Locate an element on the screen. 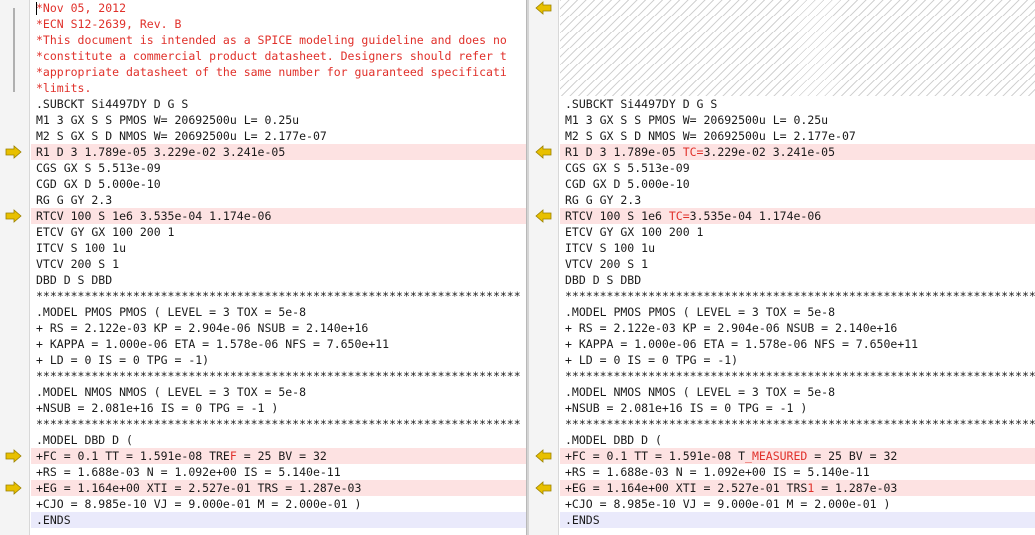 The image size is (1035, 535). right-code-line: .SUBCKT Si4497DY D G S is located at coordinates (797, 104).